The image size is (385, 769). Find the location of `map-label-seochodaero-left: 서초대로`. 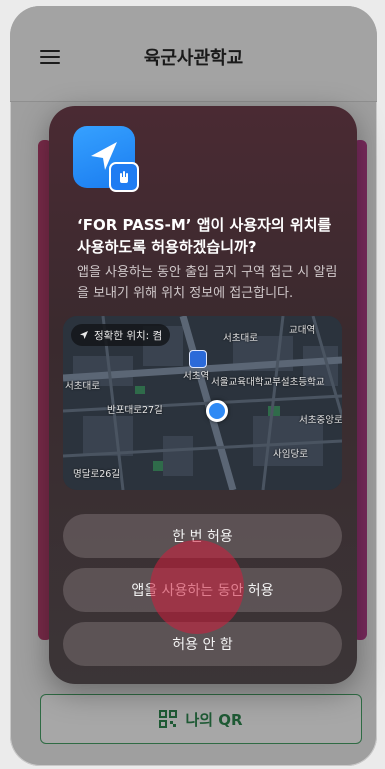

map-label-seochodaero-left: 서초대로 is located at coordinates (82, 386).